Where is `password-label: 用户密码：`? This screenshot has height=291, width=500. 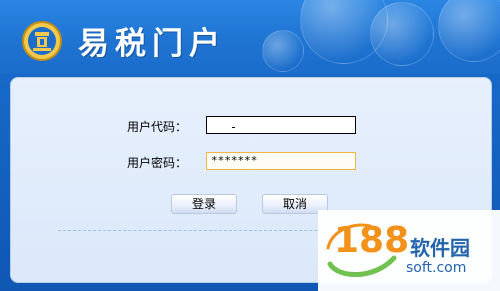 password-label: 用户密码： is located at coordinates (157, 163).